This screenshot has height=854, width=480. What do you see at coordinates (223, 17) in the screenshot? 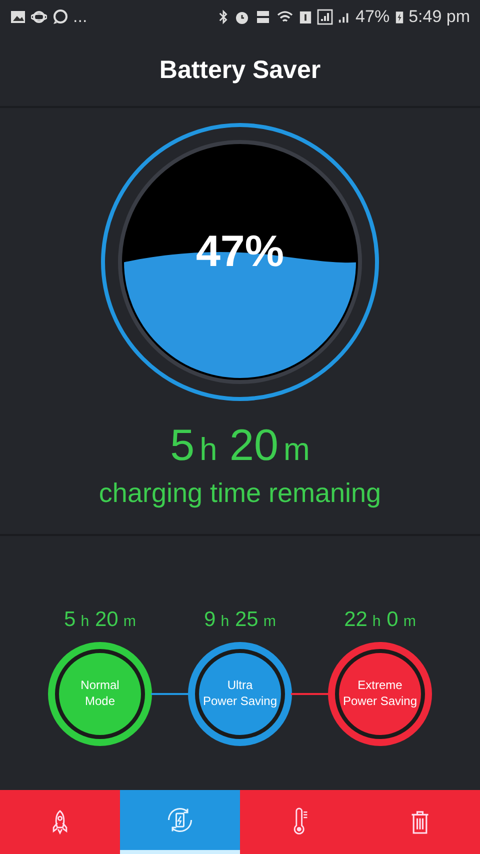
I see `bluetooth-icon` at bounding box center [223, 17].